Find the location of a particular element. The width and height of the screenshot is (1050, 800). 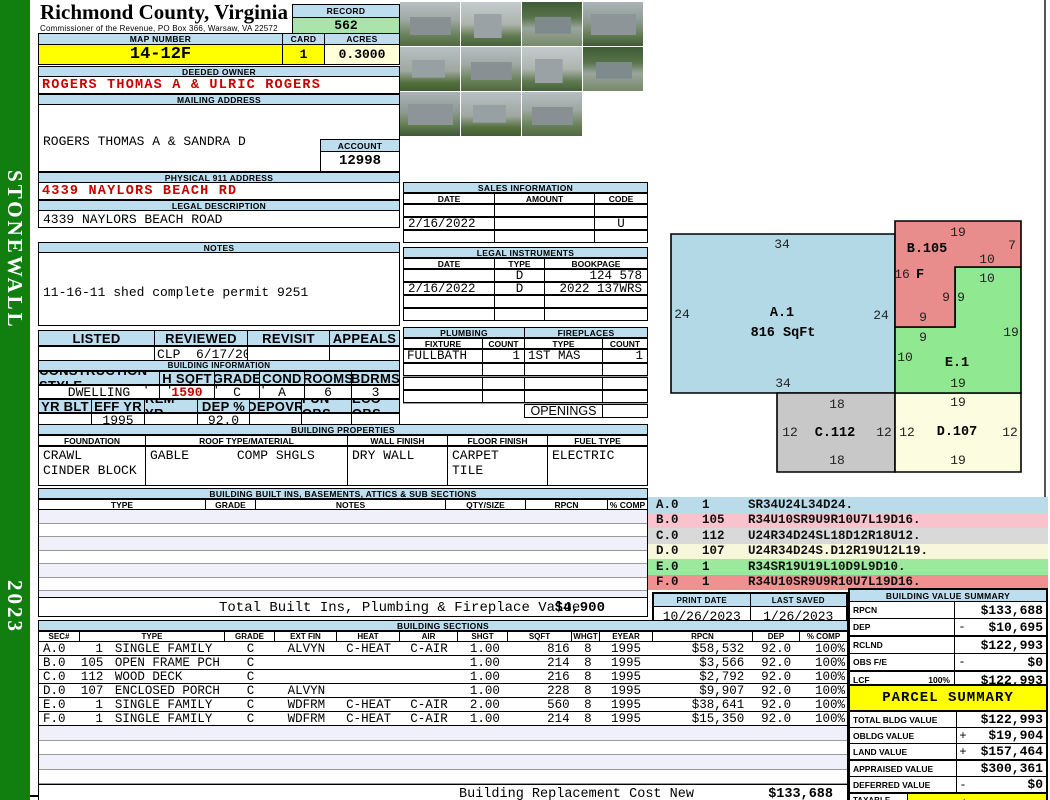

plumbing-header: FIXTURE is located at coordinates (443, 343).